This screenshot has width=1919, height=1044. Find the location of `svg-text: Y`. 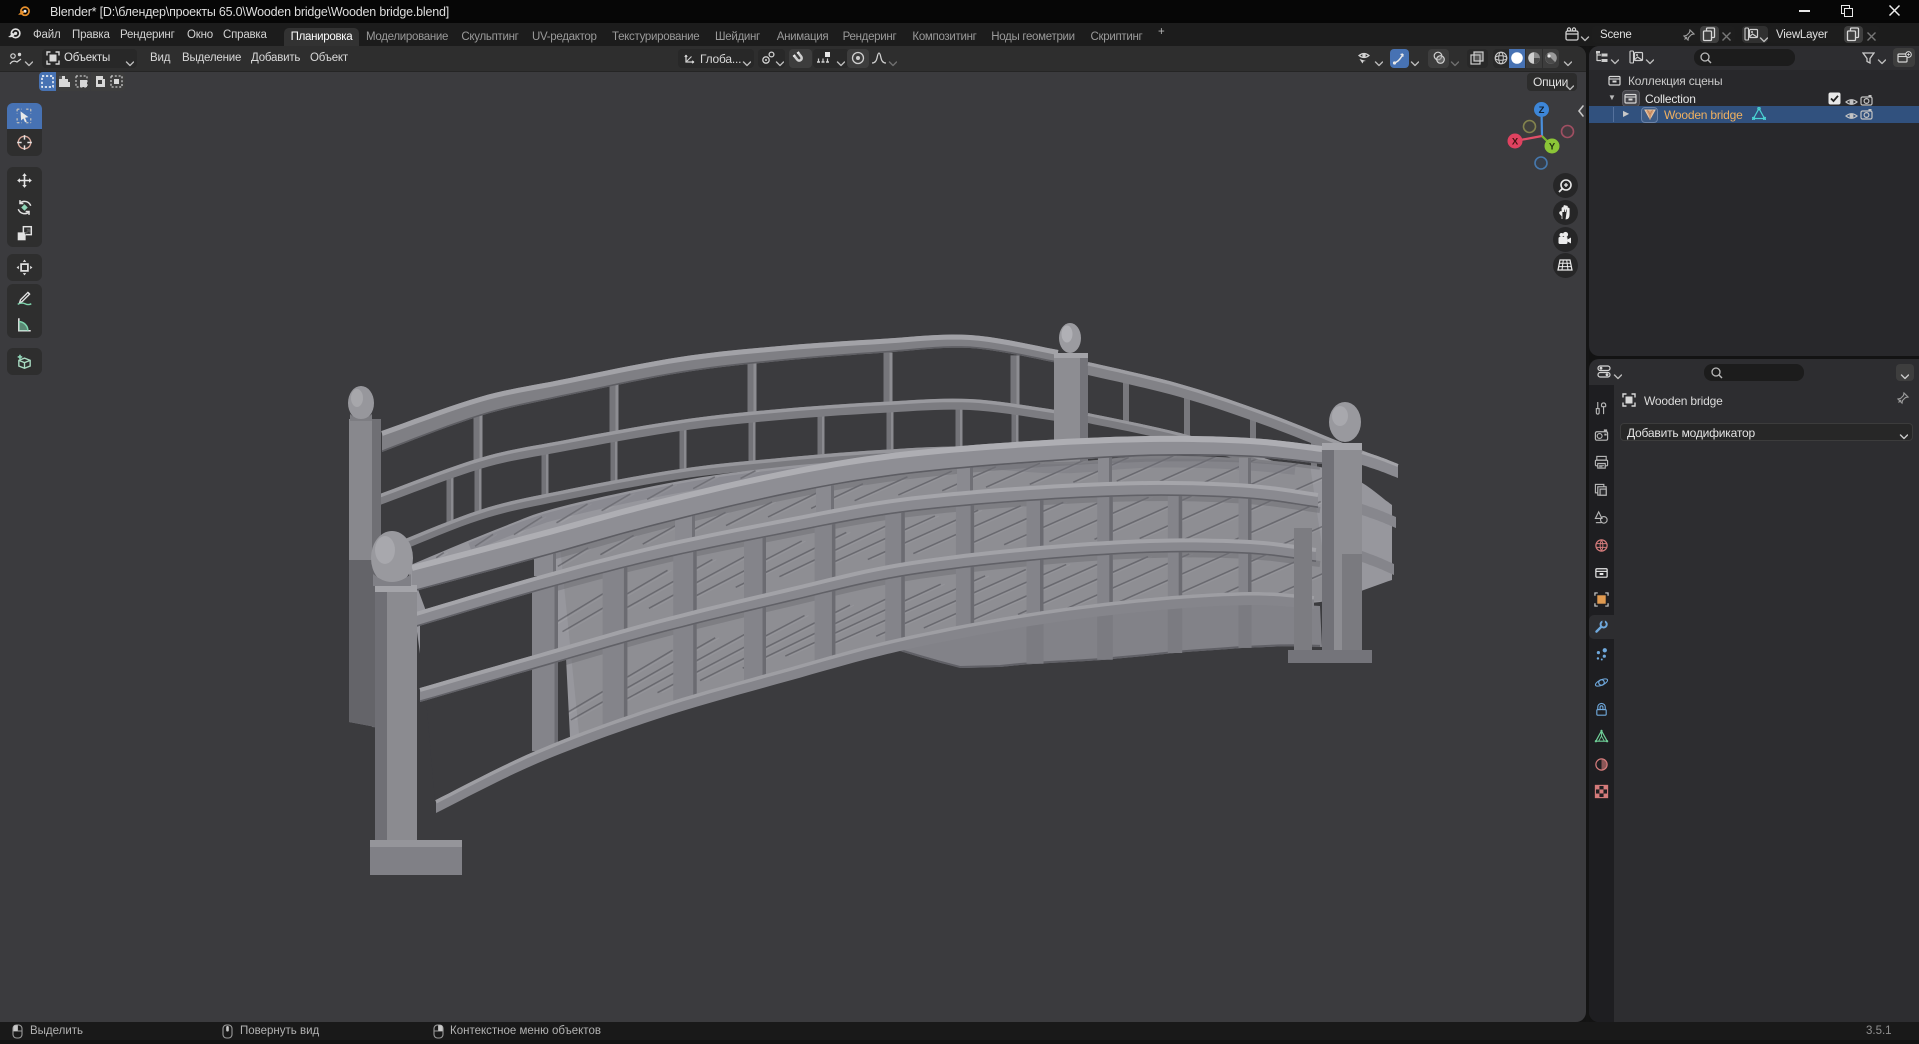

svg-text: Y is located at coordinates (1552, 147).